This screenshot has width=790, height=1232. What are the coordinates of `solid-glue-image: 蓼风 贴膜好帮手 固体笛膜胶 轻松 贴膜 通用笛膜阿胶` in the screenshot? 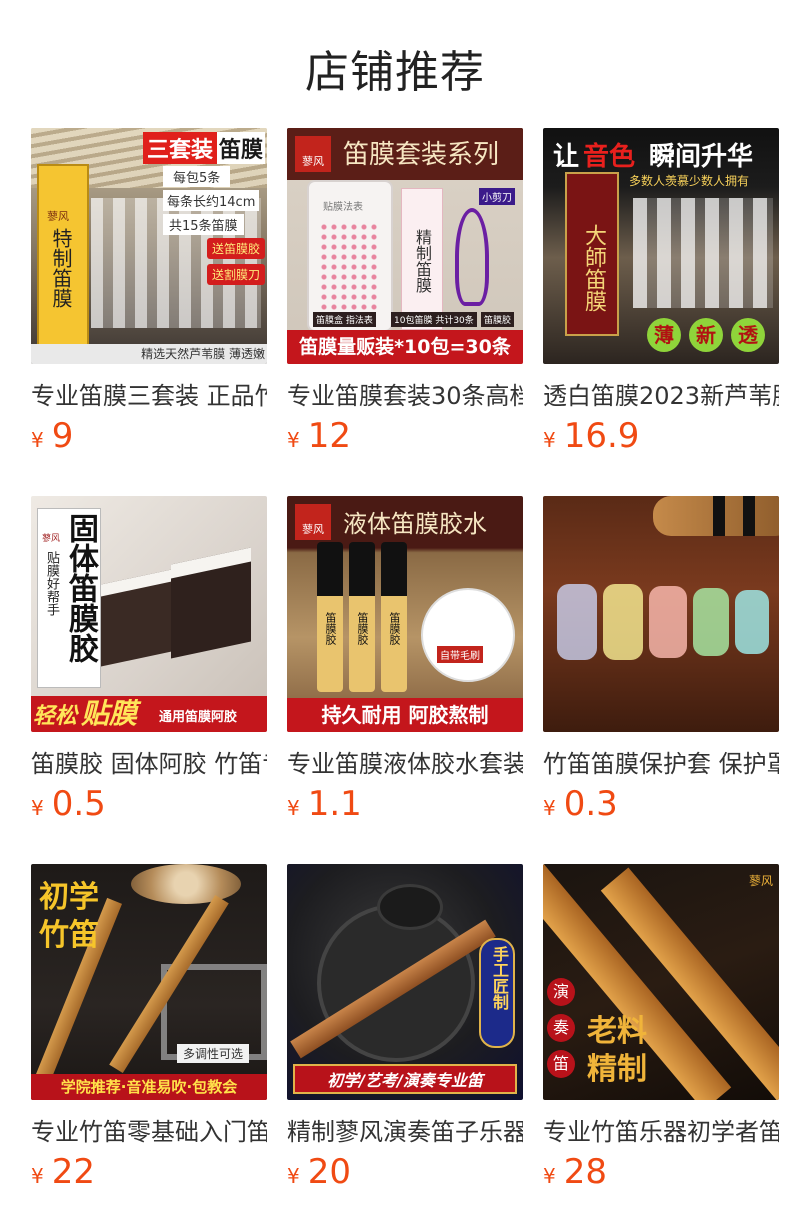 It's located at (149, 614).